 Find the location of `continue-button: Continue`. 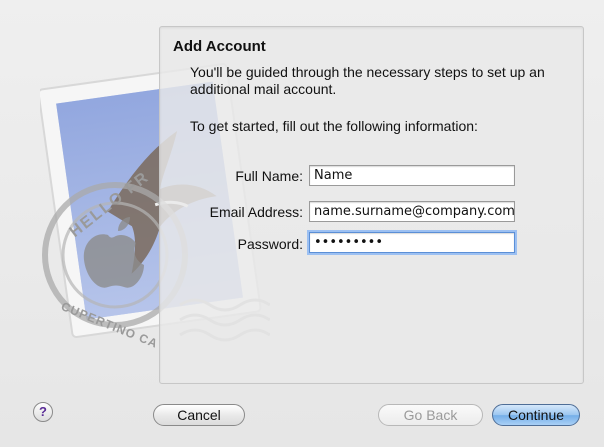

continue-button: Continue is located at coordinates (536, 415).